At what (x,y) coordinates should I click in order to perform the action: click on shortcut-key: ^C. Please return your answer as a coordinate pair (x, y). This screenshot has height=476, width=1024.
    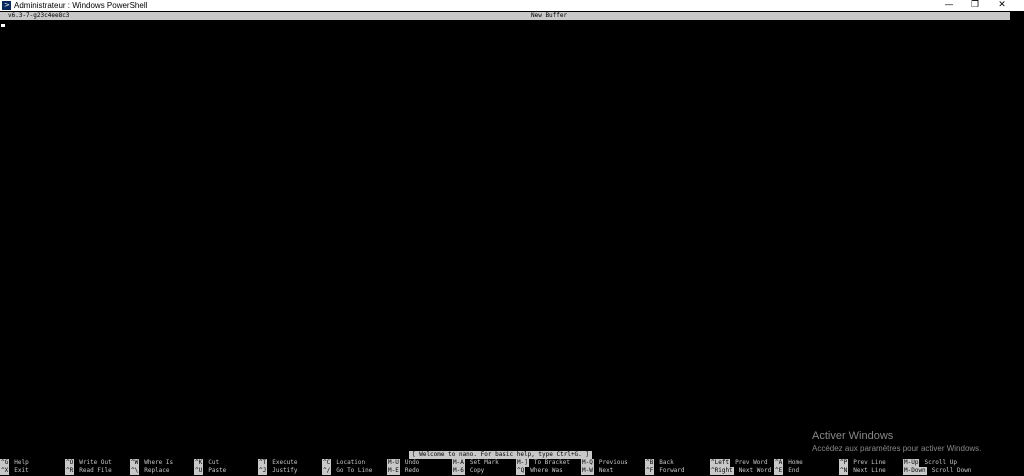
    Looking at the image, I should click on (327, 463).